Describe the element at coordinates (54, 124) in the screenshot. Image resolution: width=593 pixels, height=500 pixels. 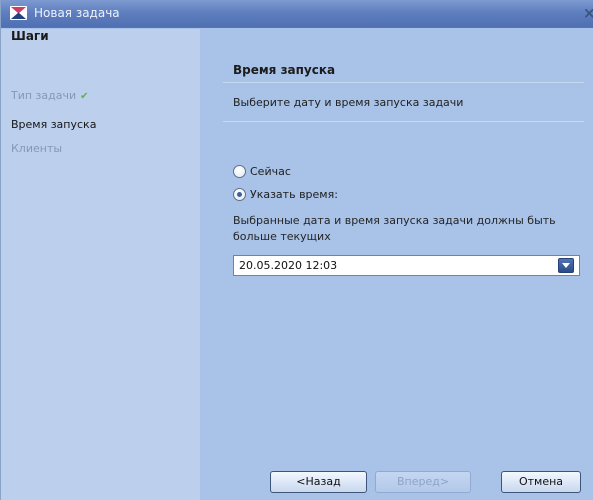
I see `step-launch-time: Время запуска` at that location.